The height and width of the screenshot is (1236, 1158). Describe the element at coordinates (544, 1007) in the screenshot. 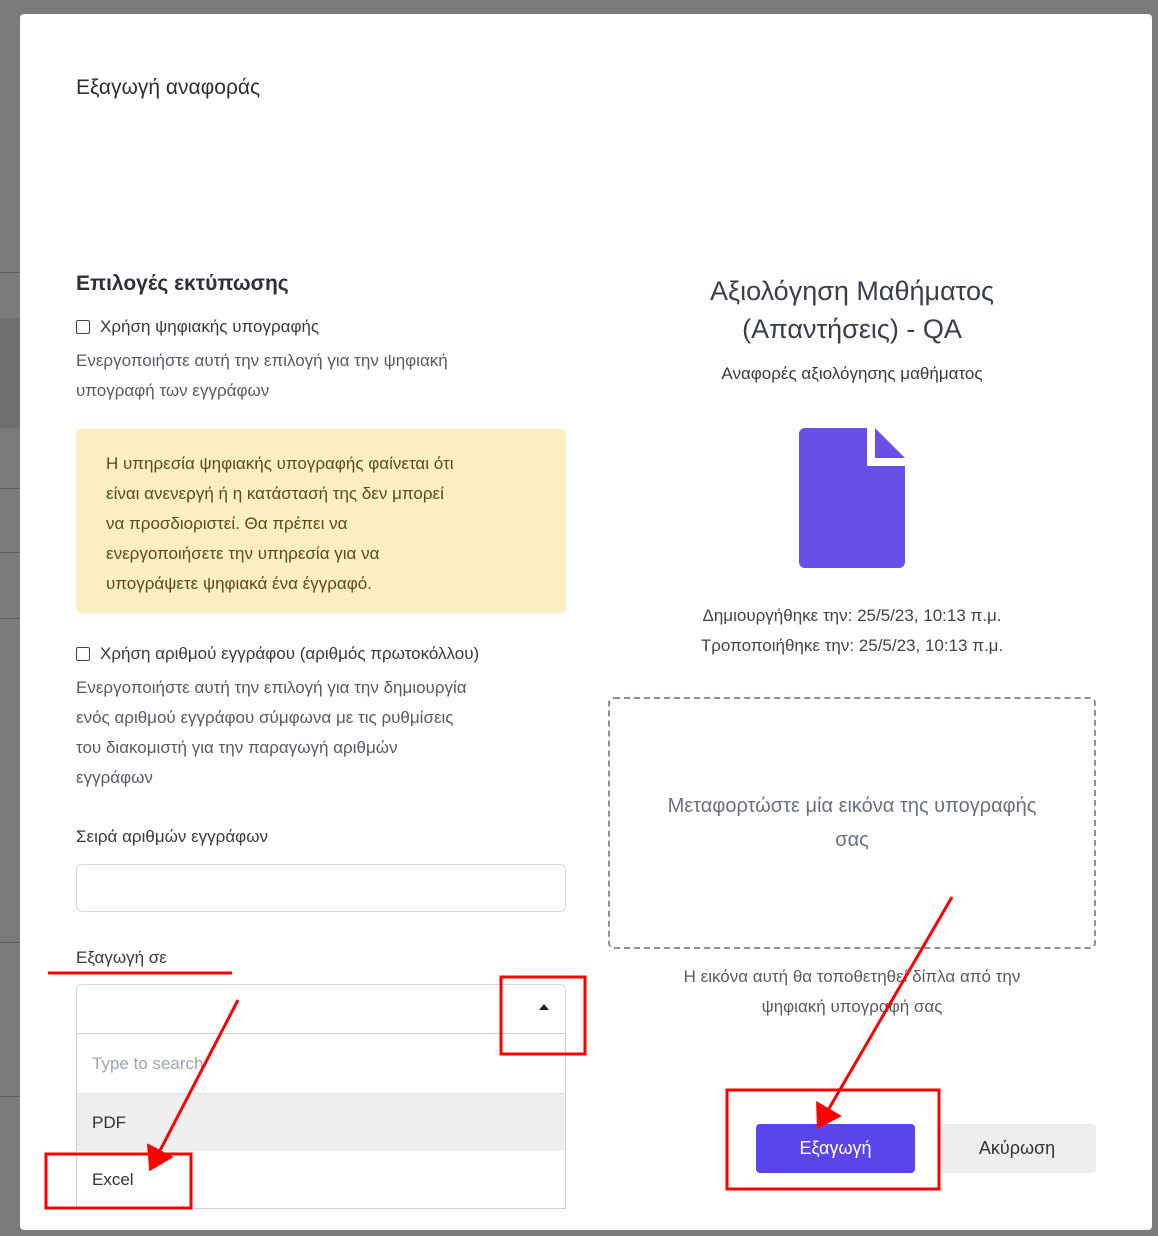

I see `caret-up-icon` at that location.